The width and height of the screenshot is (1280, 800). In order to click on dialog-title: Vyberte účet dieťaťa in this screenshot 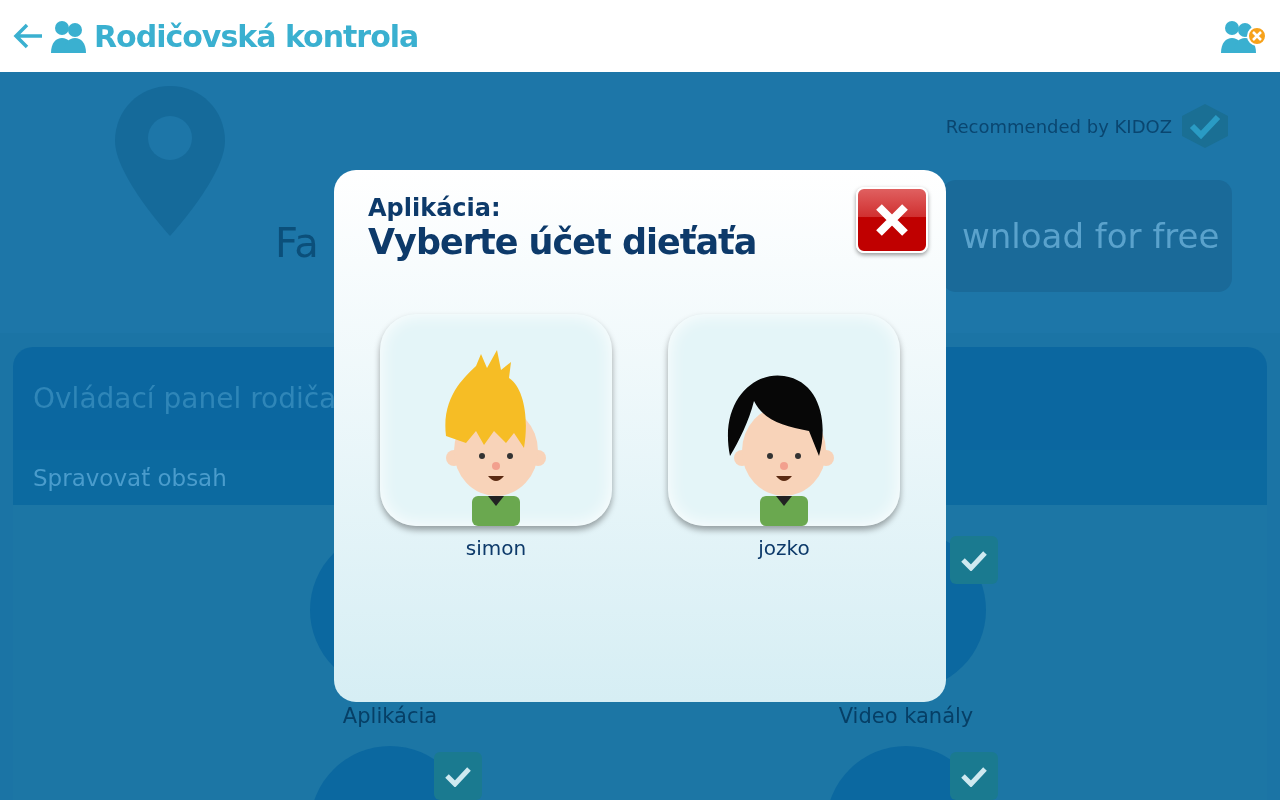, I will do `click(563, 242)`.